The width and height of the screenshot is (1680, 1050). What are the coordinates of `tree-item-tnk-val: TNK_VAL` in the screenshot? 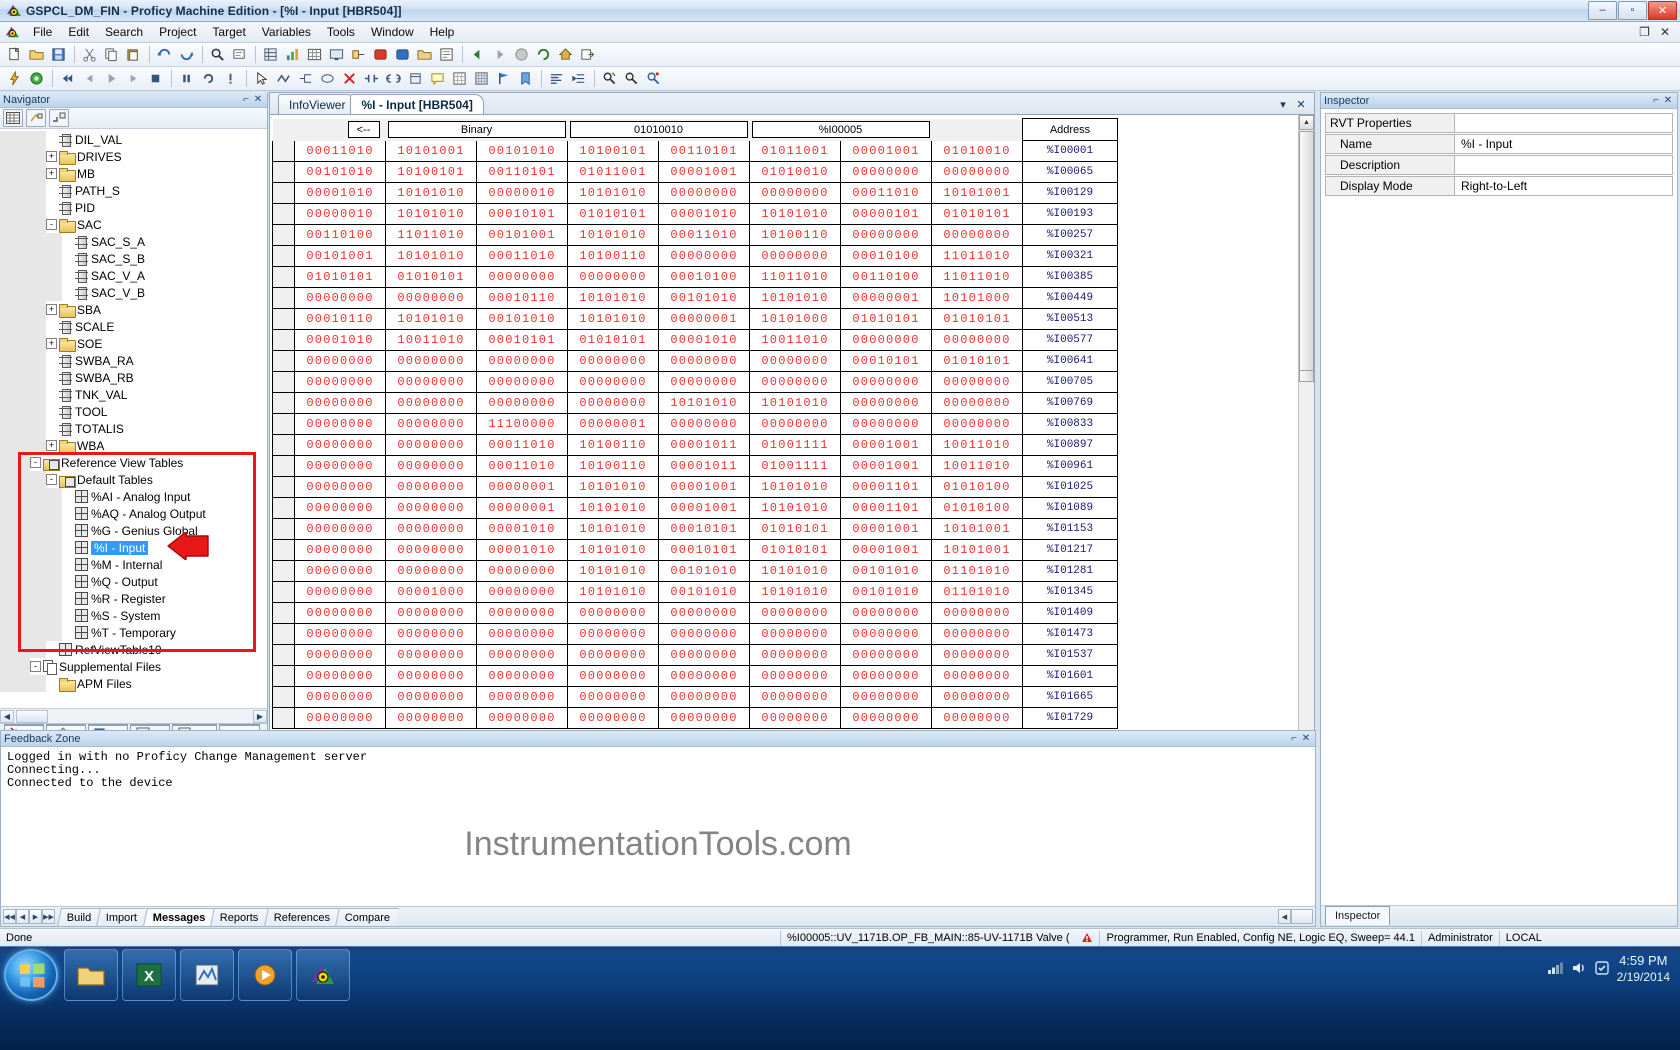 It's located at (133, 394).